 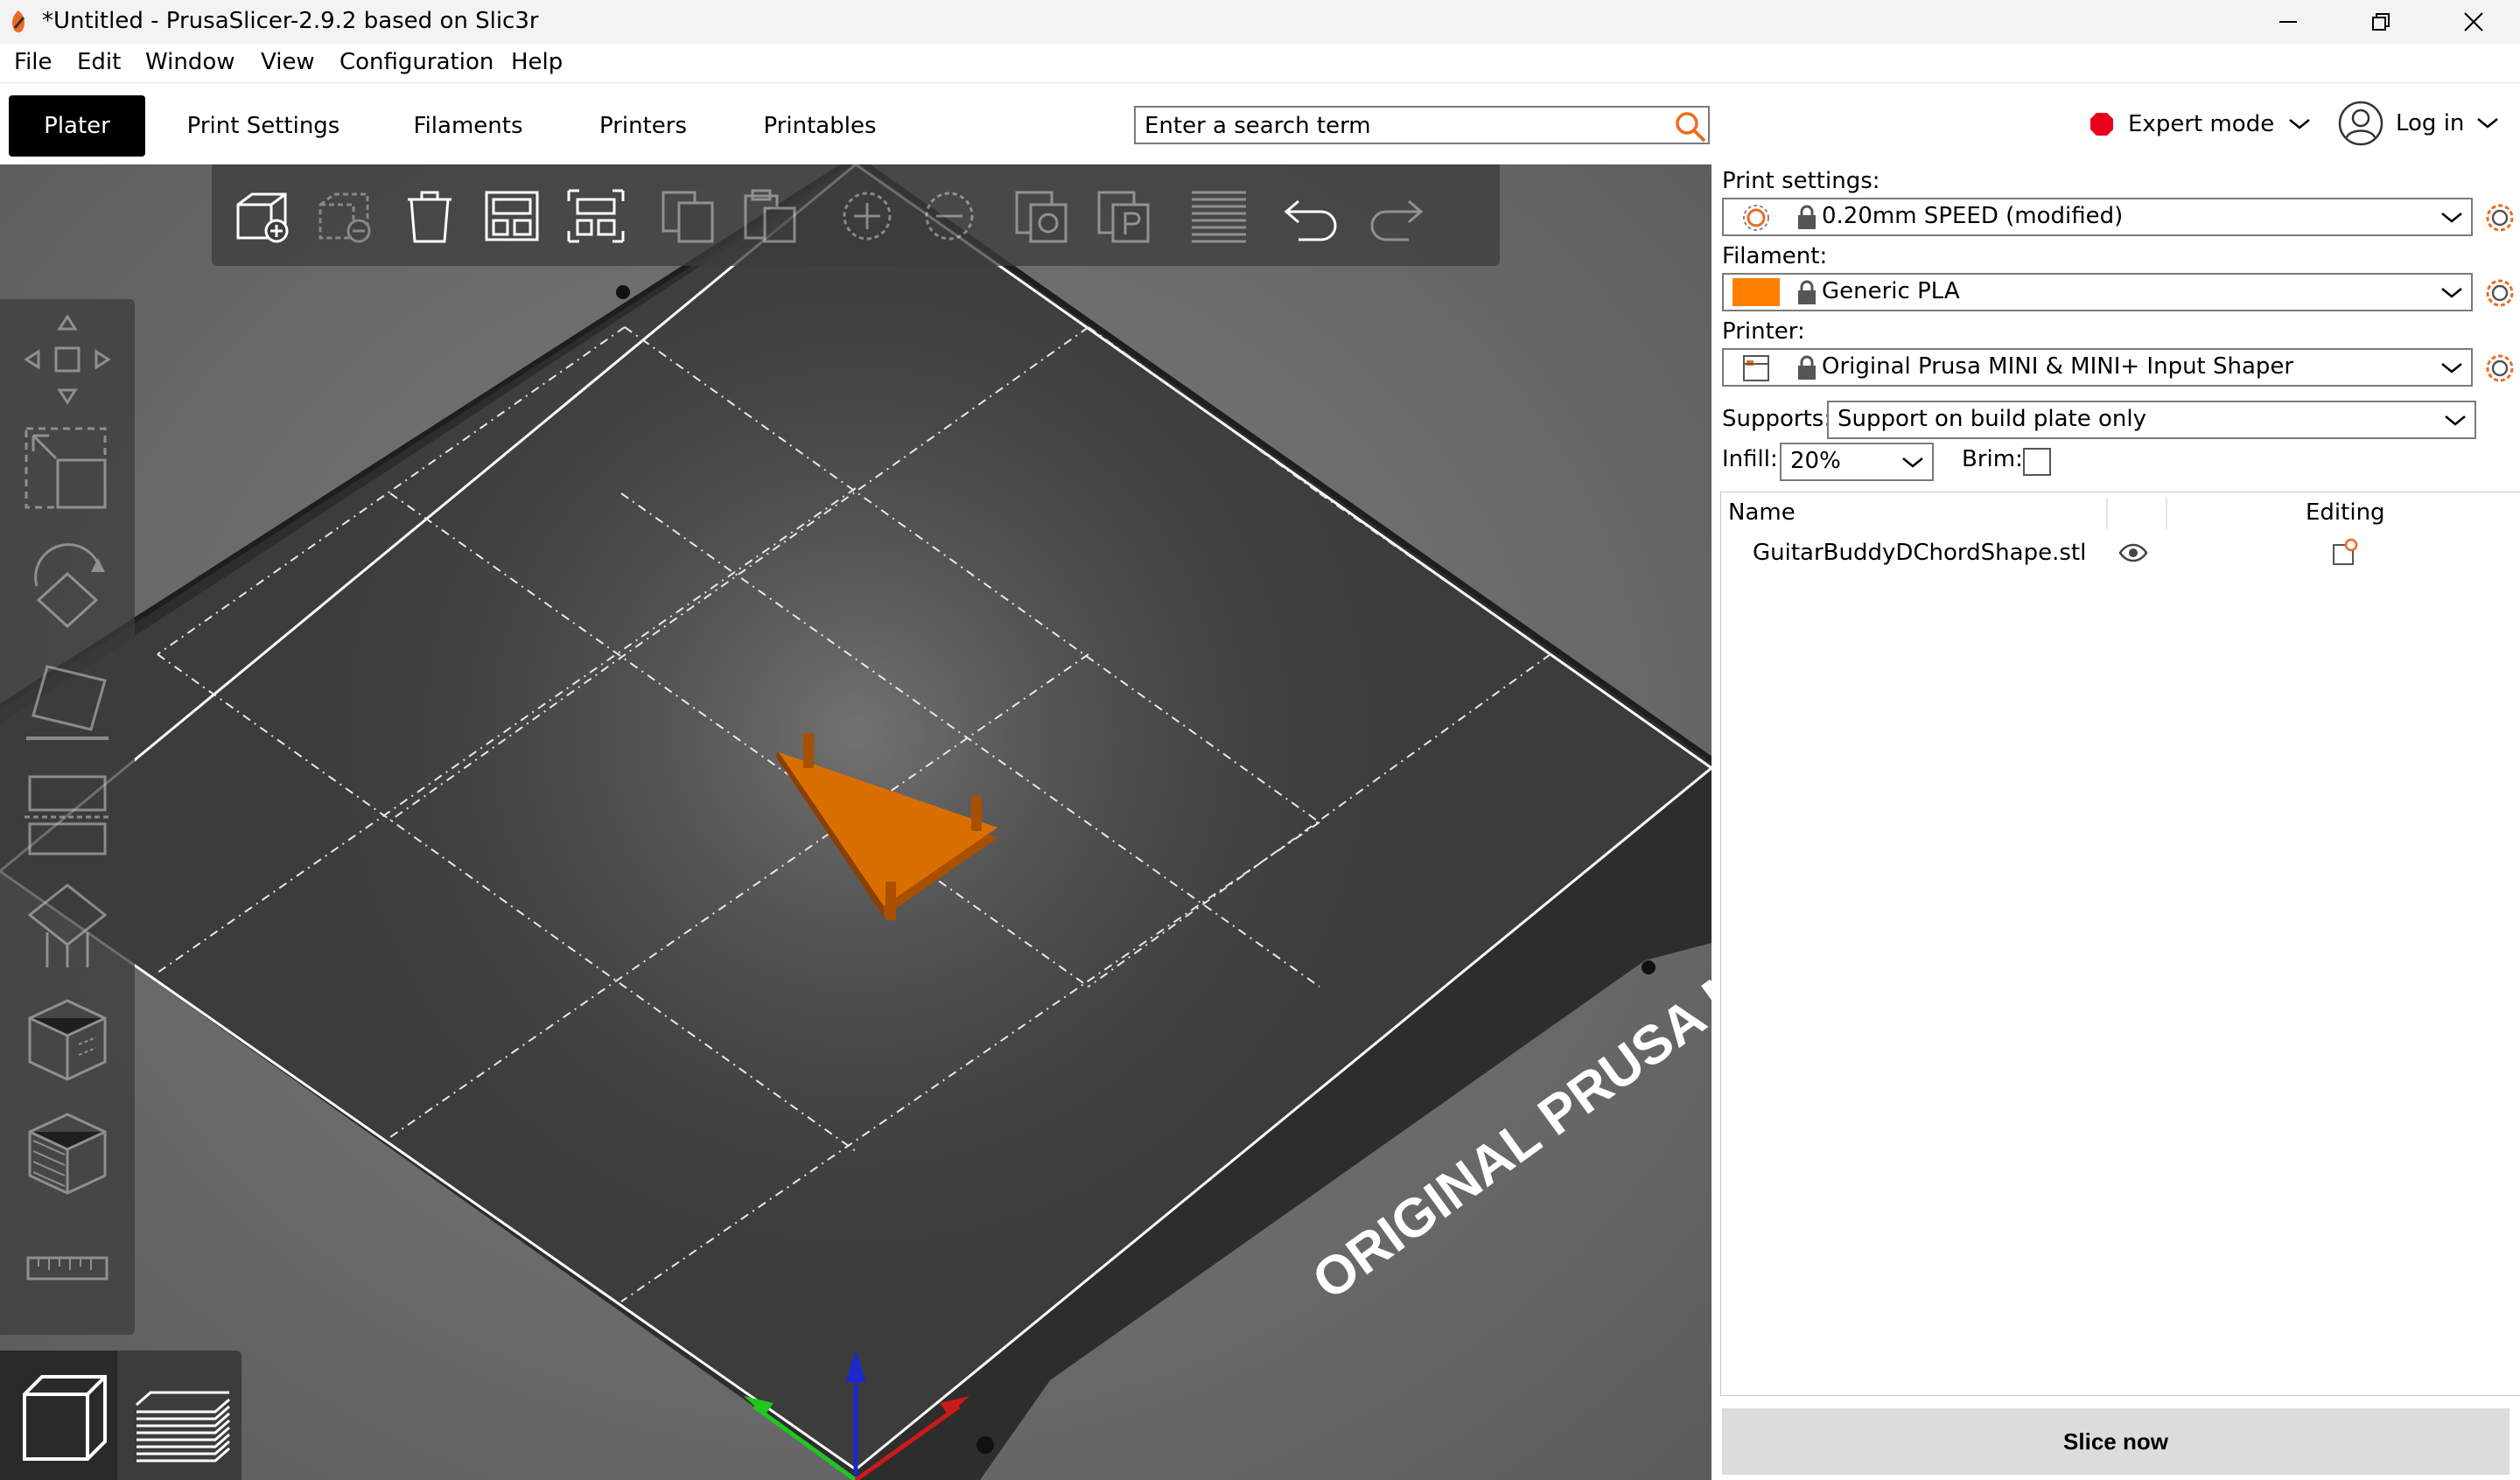 What do you see at coordinates (1920, 553) in the screenshot?
I see `object-name: GuitarBuddyDChordShape.stl` at bounding box center [1920, 553].